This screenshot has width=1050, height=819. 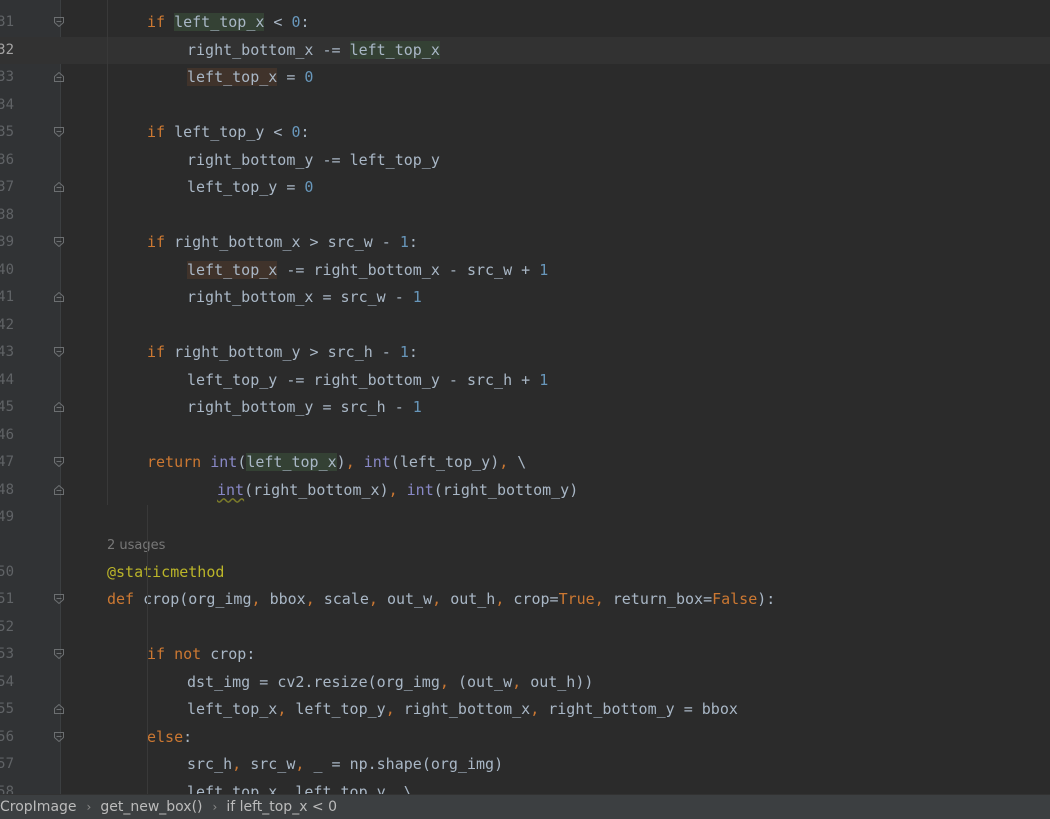 I want to click on code-line: 46, so click(x=525, y=436).